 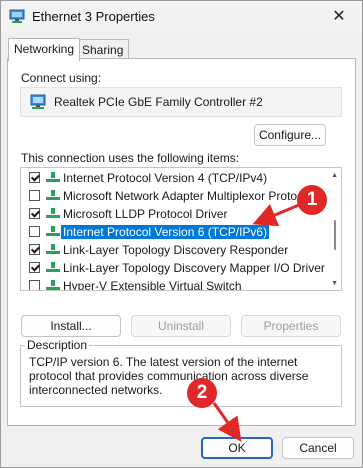 I want to click on annotation-2-arrow, so click(x=227, y=422).